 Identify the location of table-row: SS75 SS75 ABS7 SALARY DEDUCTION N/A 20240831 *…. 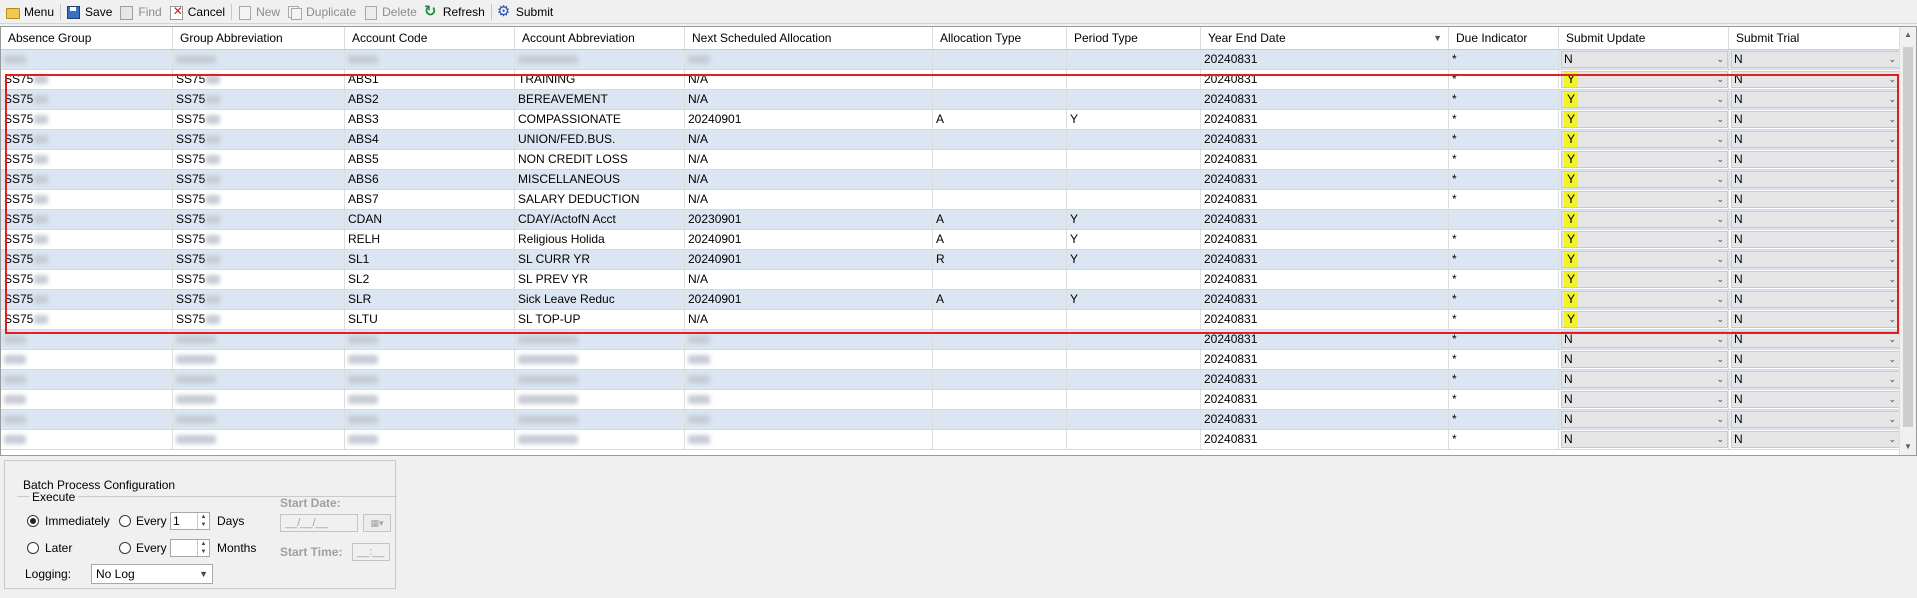
(951, 200).